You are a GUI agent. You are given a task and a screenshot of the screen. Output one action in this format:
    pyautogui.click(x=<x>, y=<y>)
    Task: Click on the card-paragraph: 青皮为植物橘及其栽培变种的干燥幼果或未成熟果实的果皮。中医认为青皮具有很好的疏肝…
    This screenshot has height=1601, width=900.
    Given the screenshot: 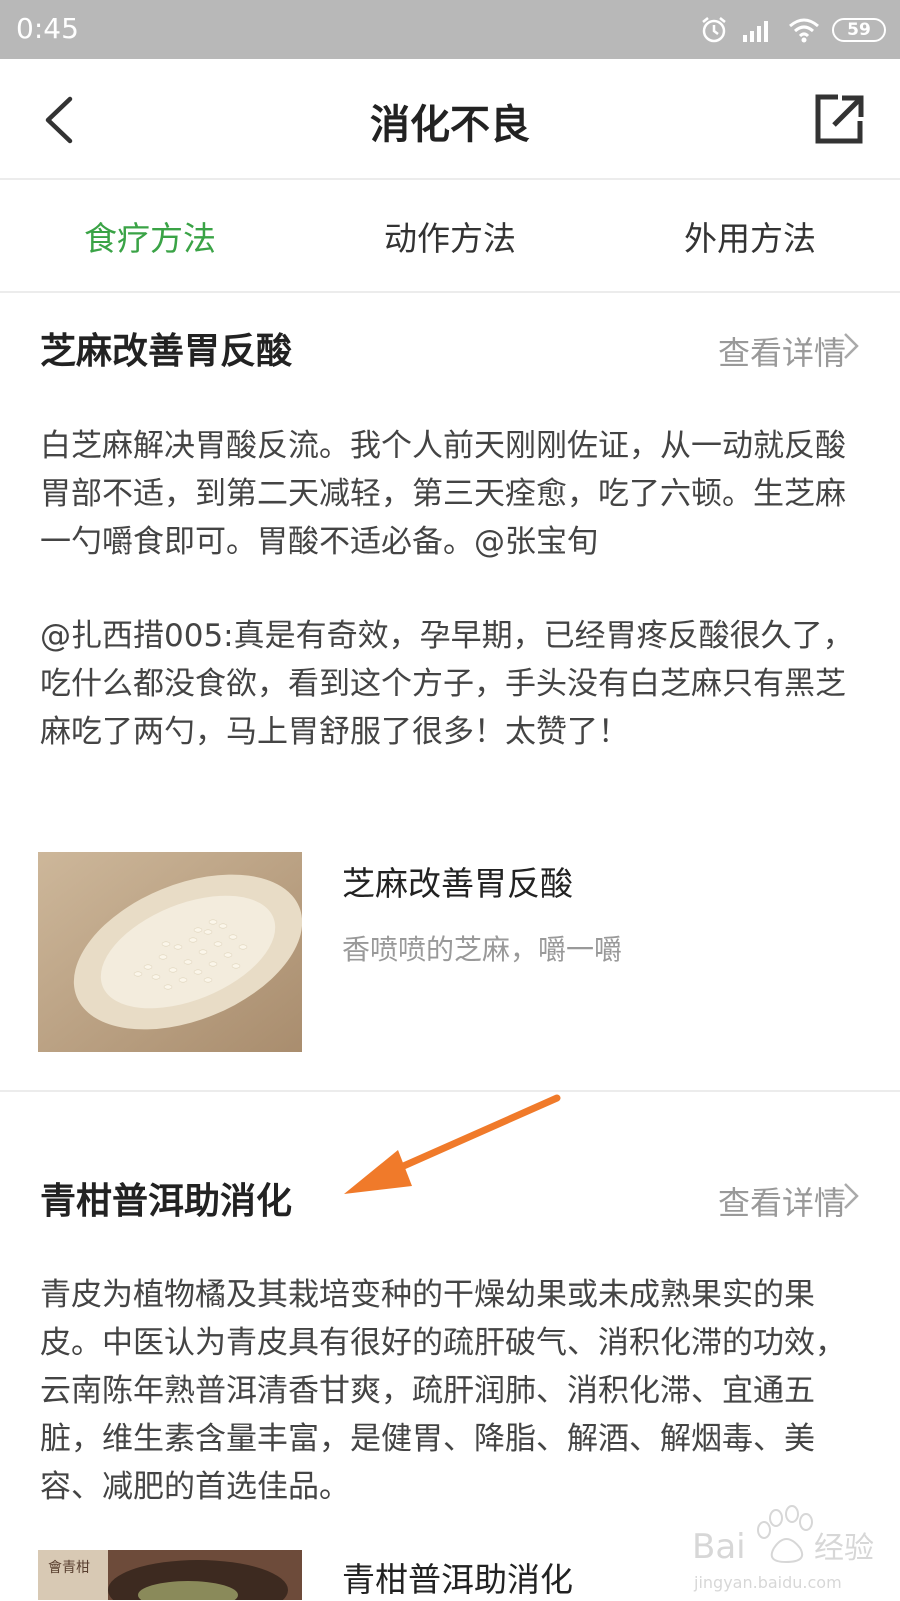 What is the action you would take?
    pyautogui.click(x=443, y=1391)
    